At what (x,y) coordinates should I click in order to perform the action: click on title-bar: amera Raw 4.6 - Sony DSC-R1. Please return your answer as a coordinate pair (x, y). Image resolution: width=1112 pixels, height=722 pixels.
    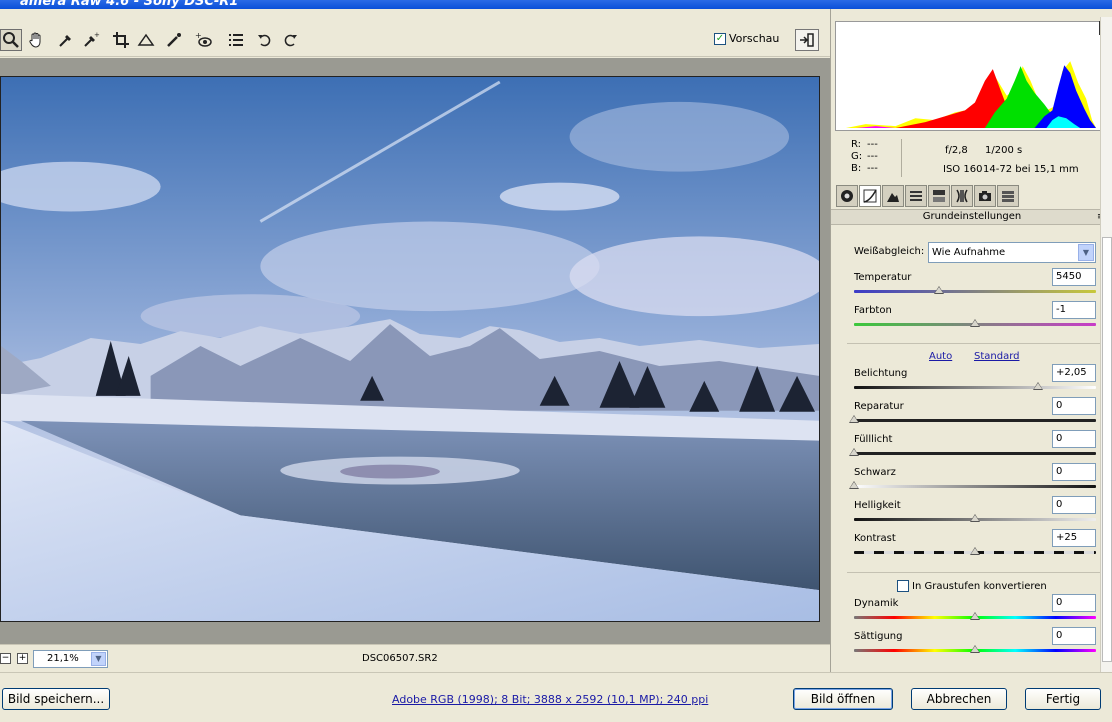
    Looking at the image, I should click on (556, 4).